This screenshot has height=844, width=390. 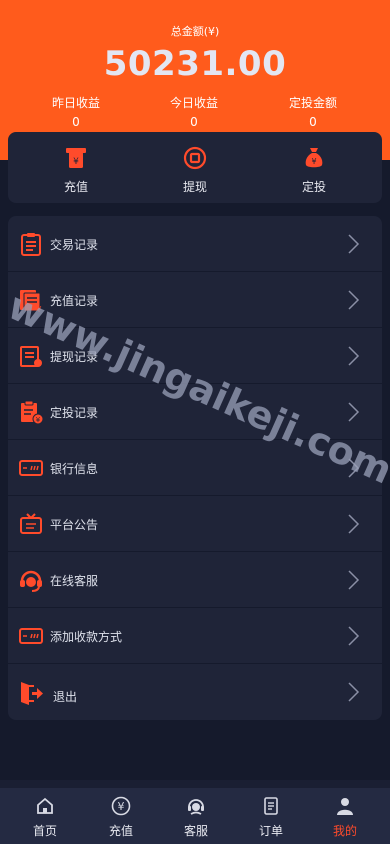 I want to click on total-amount-value: 50231.00, so click(x=195, y=64).